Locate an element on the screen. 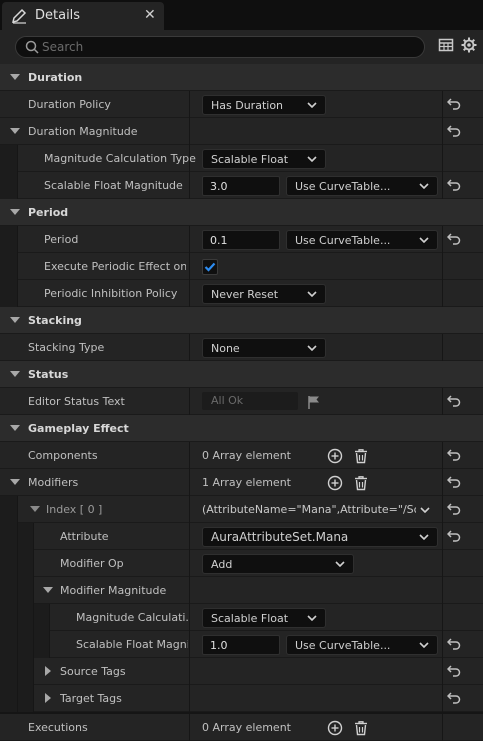  category-title: Period is located at coordinates (48, 212).